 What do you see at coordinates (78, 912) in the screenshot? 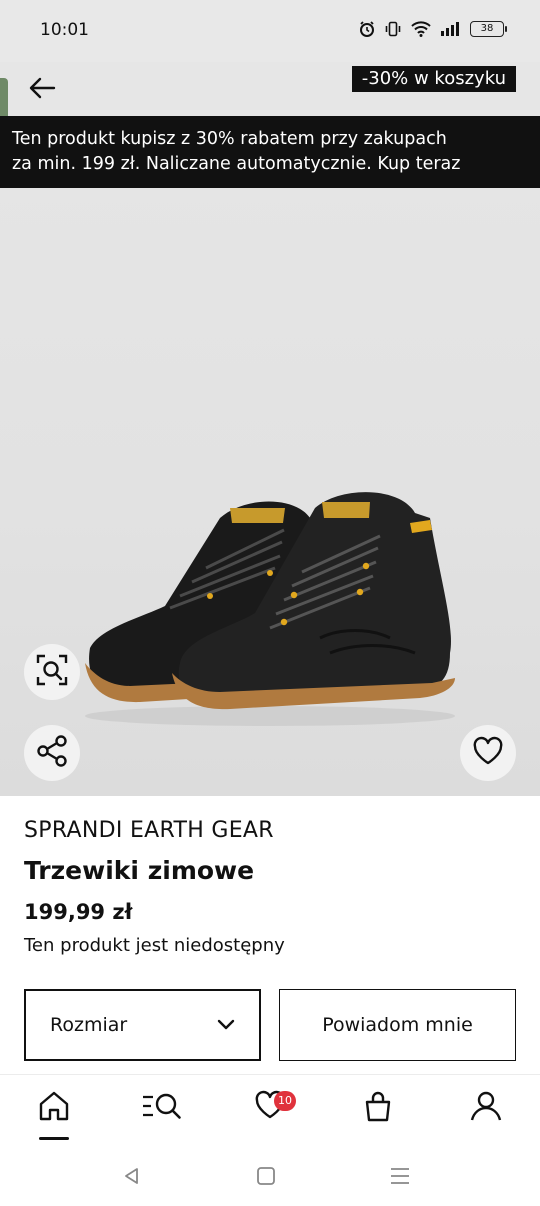
I see `product-price: 199,99 zł` at bounding box center [78, 912].